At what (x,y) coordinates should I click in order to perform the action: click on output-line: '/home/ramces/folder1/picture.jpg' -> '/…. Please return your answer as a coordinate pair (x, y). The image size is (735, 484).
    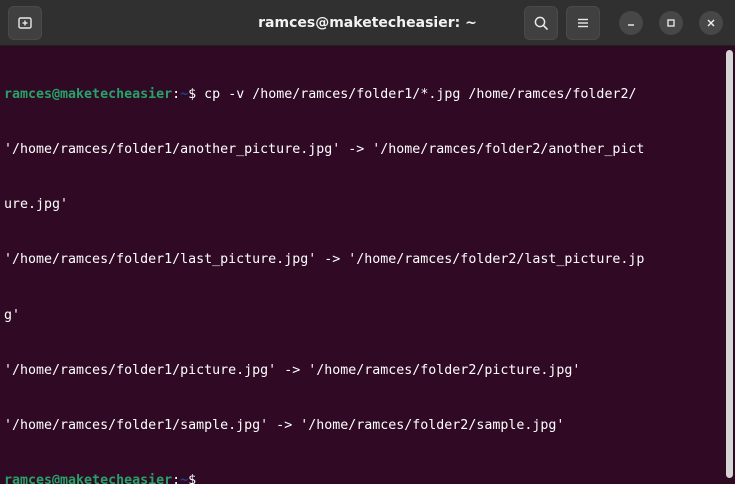
    Looking at the image, I should click on (292, 370).